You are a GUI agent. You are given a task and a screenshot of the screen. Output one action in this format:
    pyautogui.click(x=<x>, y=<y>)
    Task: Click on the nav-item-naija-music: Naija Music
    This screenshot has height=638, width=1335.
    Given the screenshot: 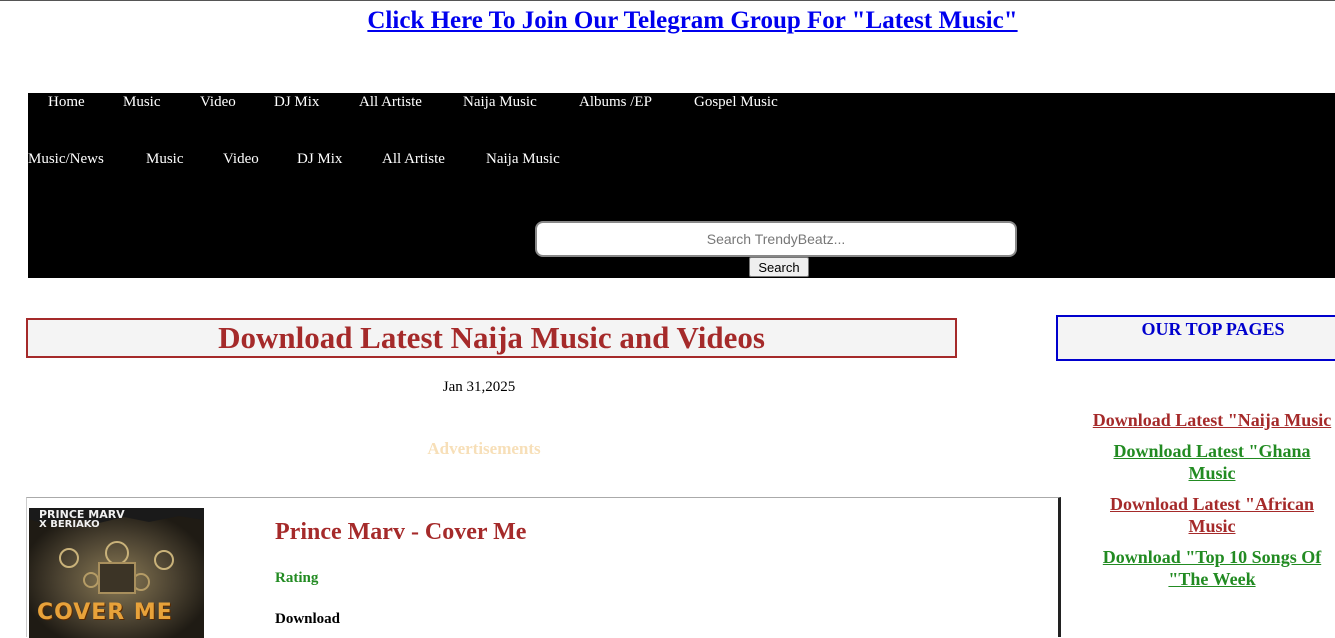 What is the action you would take?
    pyautogui.click(x=500, y=102)
    